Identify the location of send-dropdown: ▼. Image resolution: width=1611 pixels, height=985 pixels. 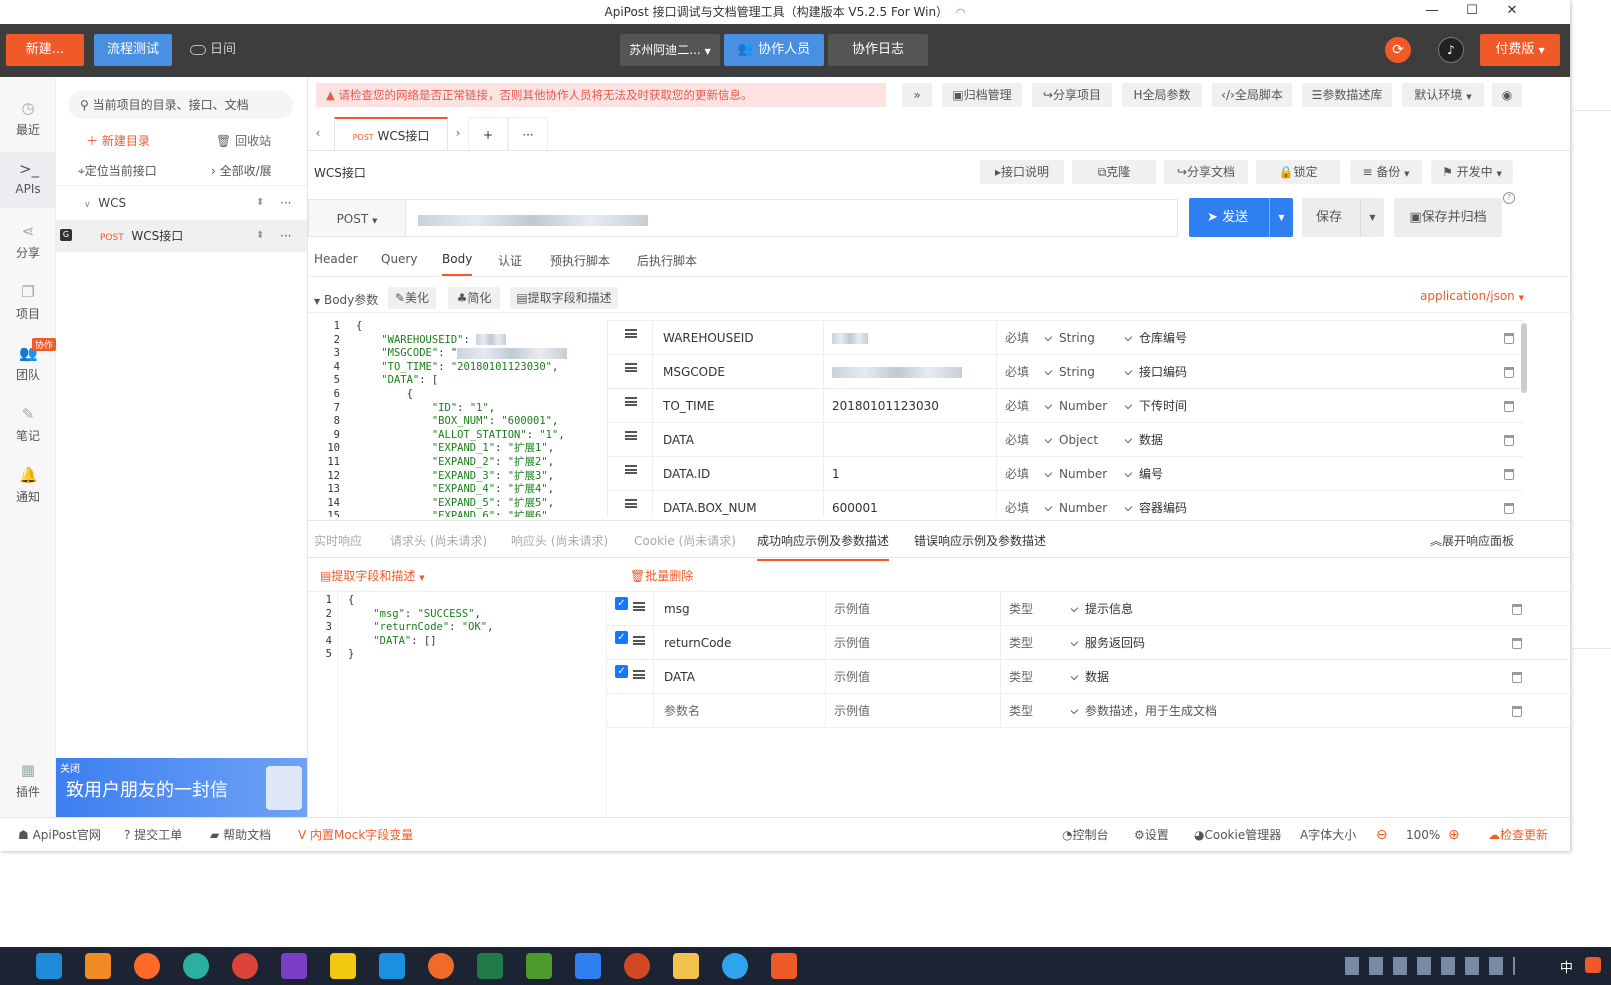
(1281, 217).